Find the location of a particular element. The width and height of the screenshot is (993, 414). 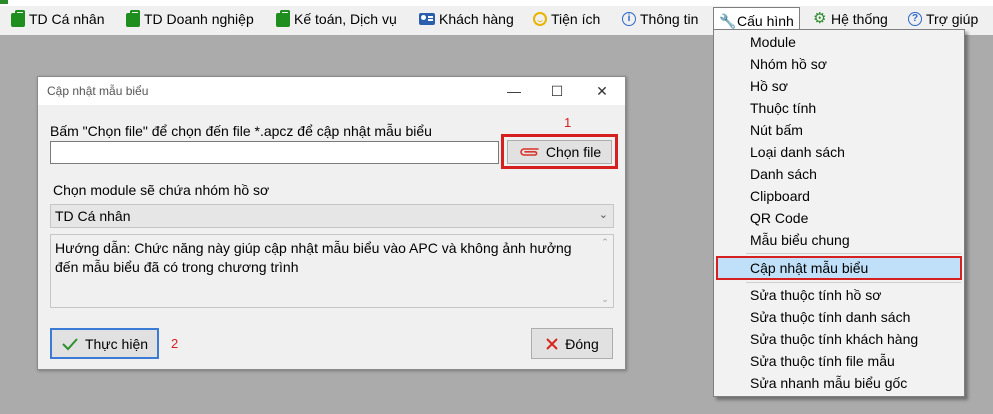

menu-item-ho-so: Hồ sơ is located at coordinates (769, 86).